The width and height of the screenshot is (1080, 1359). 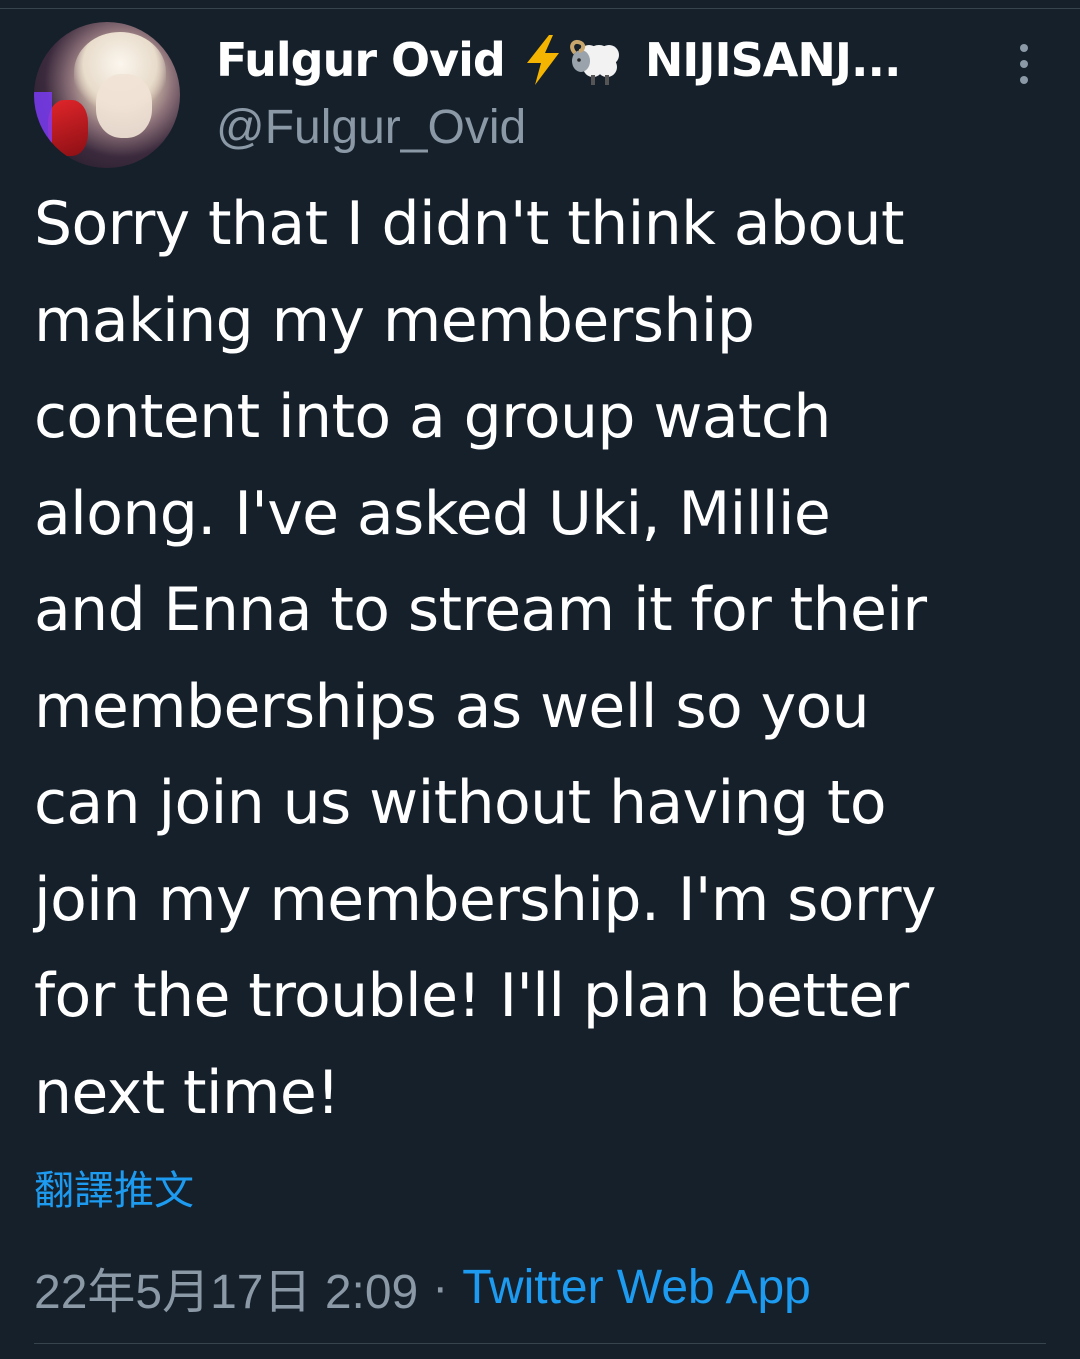 I want to click on avatar, so click(x=107, y=95).